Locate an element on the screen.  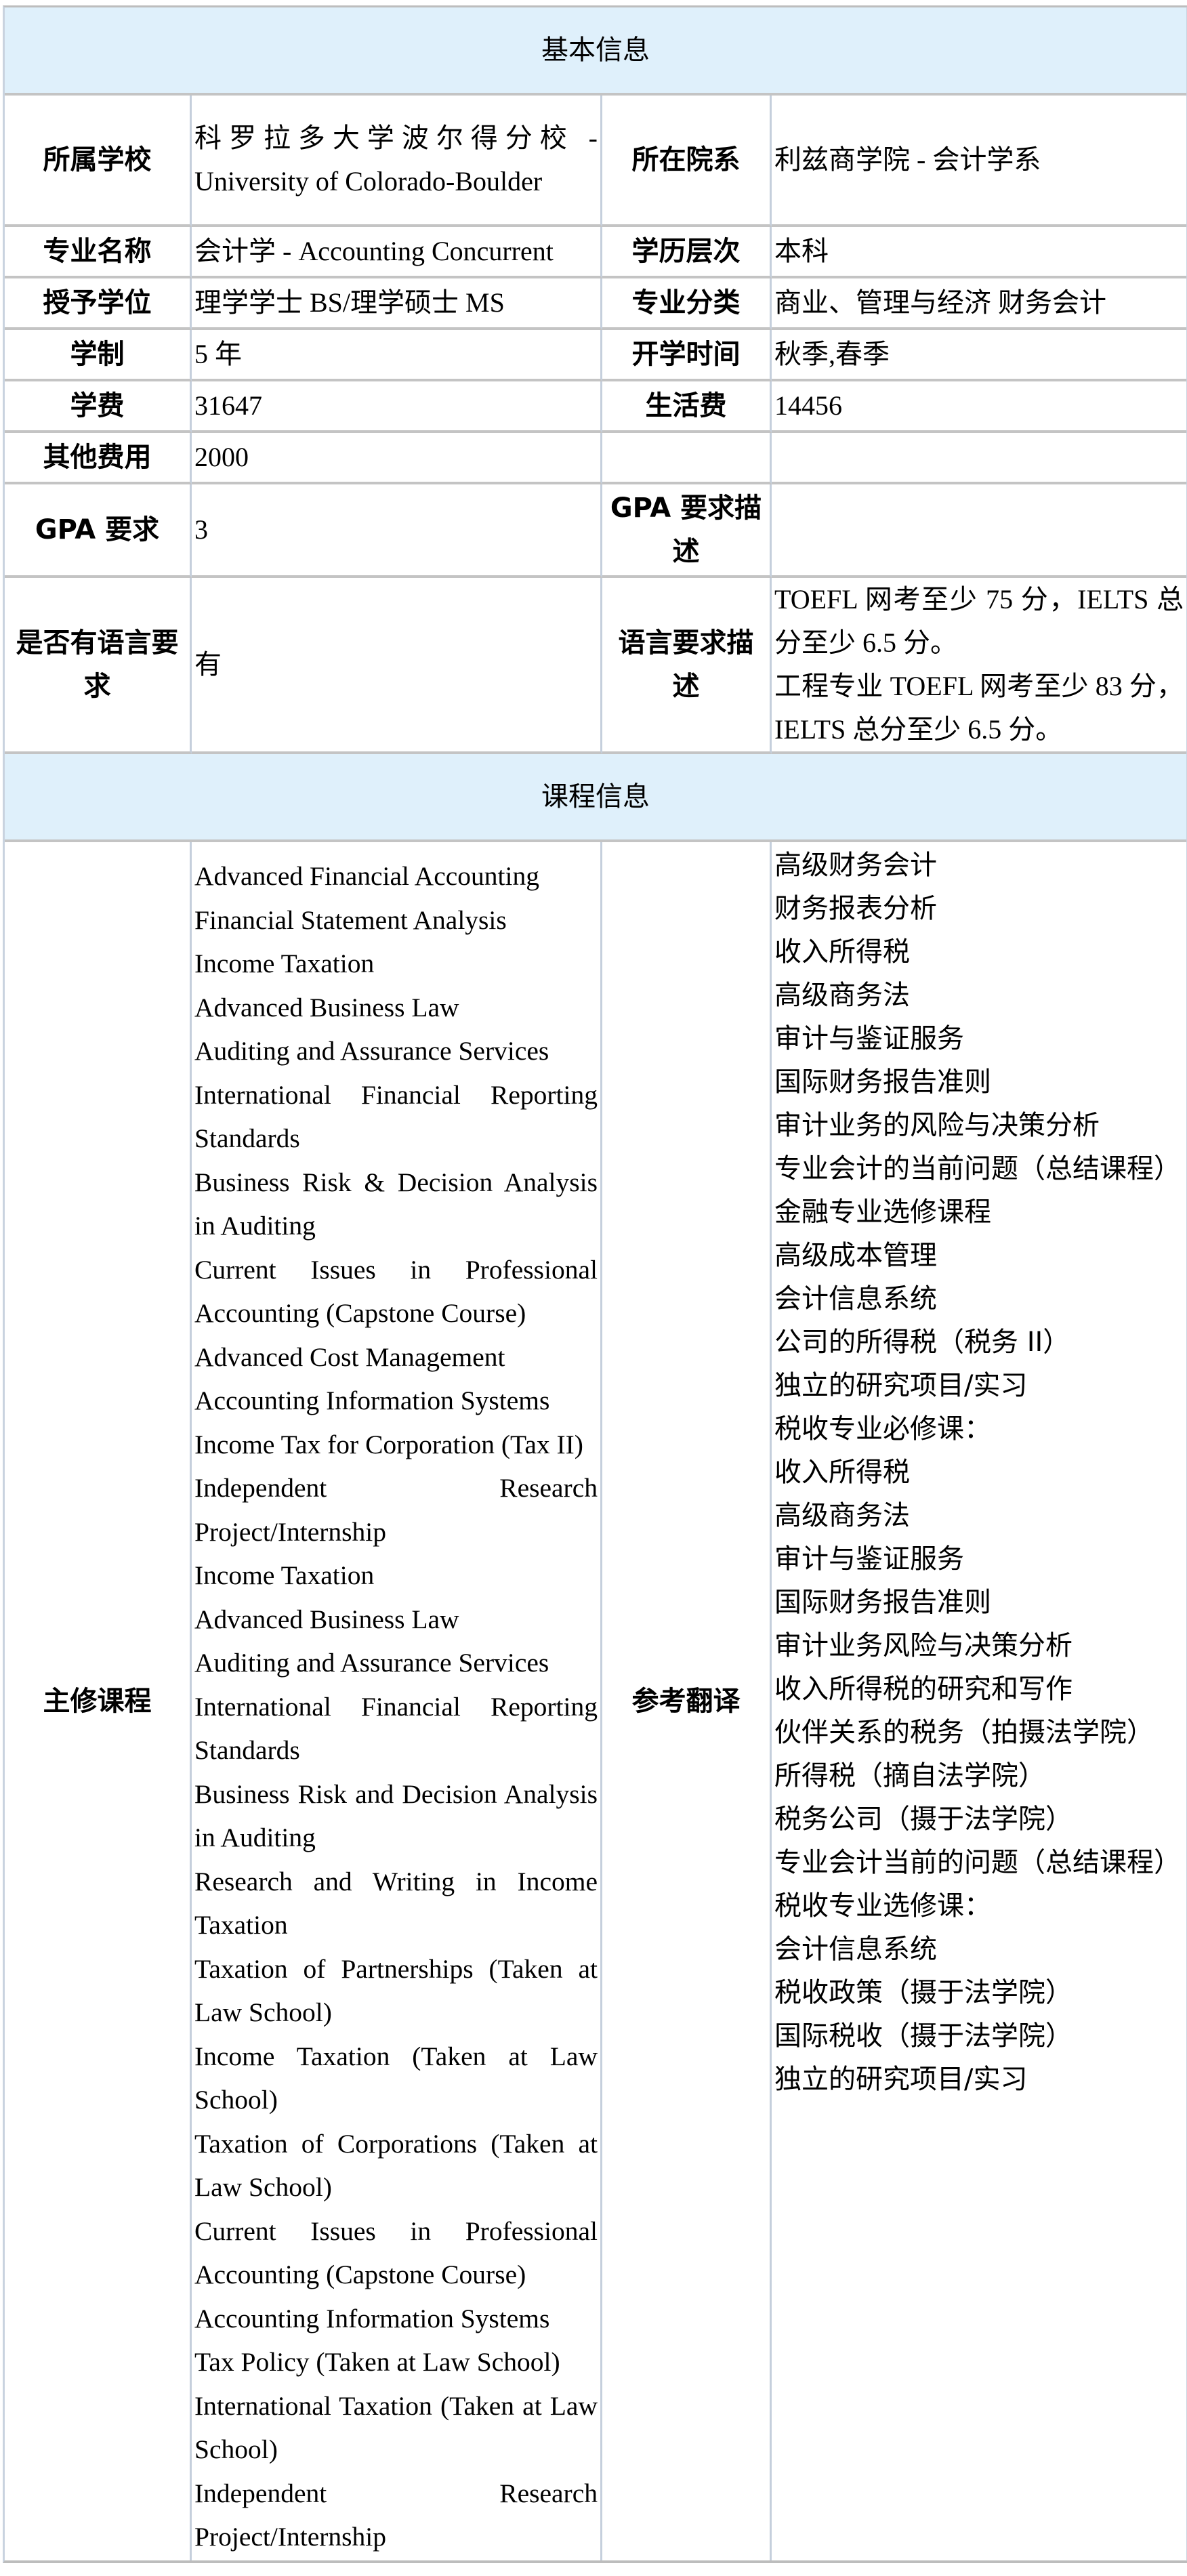
course-cn-item: 税收专业必修课： is located at coordinates (882, 1429).